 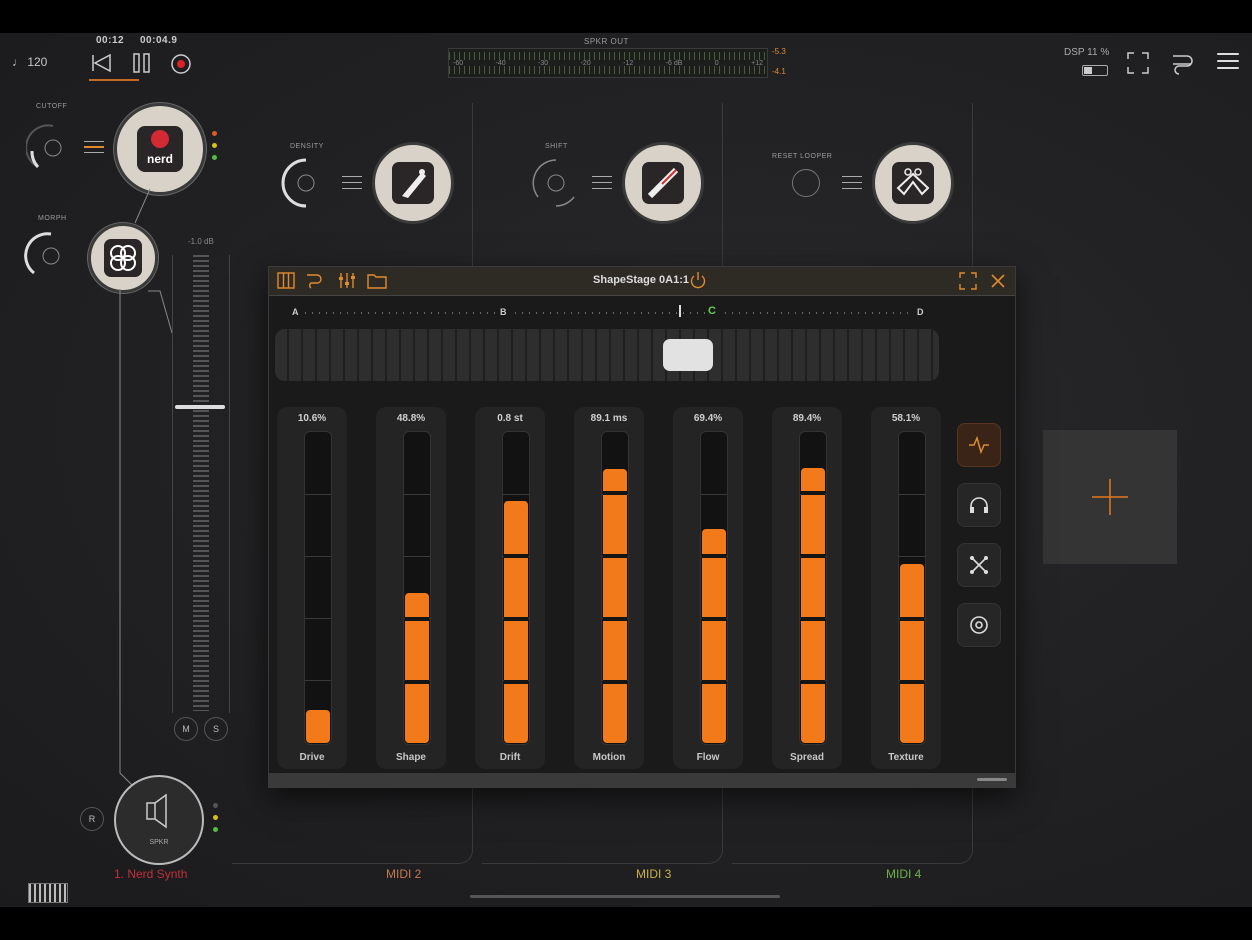 I want to click on output-label: SPKR, so click(x=159, y=842).